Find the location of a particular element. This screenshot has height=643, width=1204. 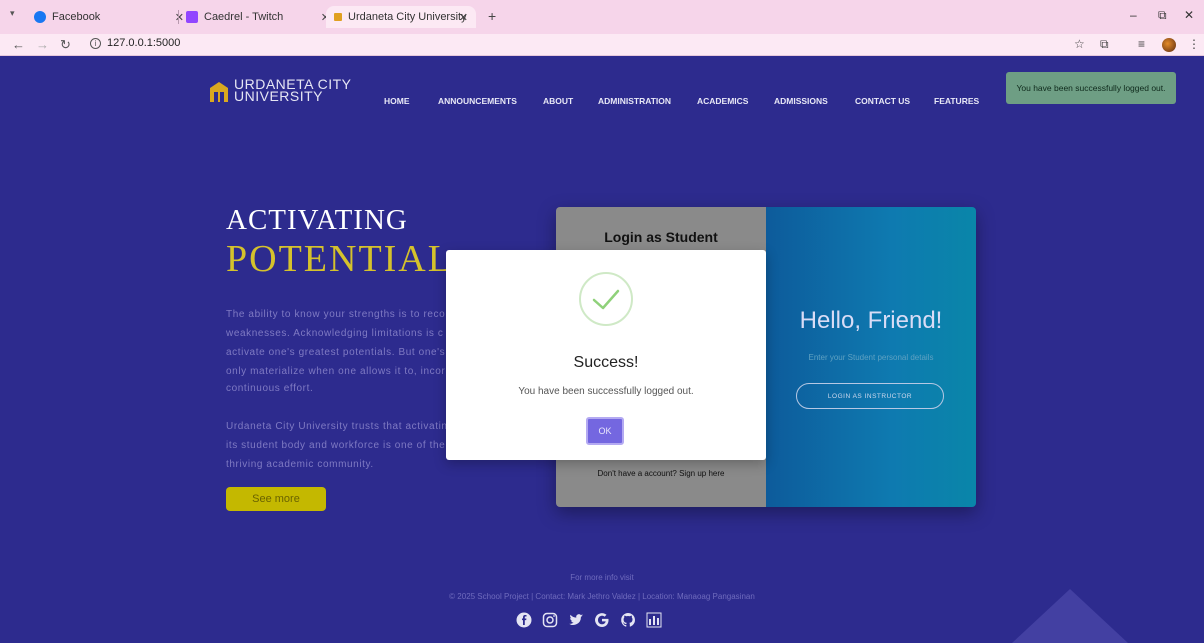

nav-about: ABOUT is located at coordinates (558, 101).